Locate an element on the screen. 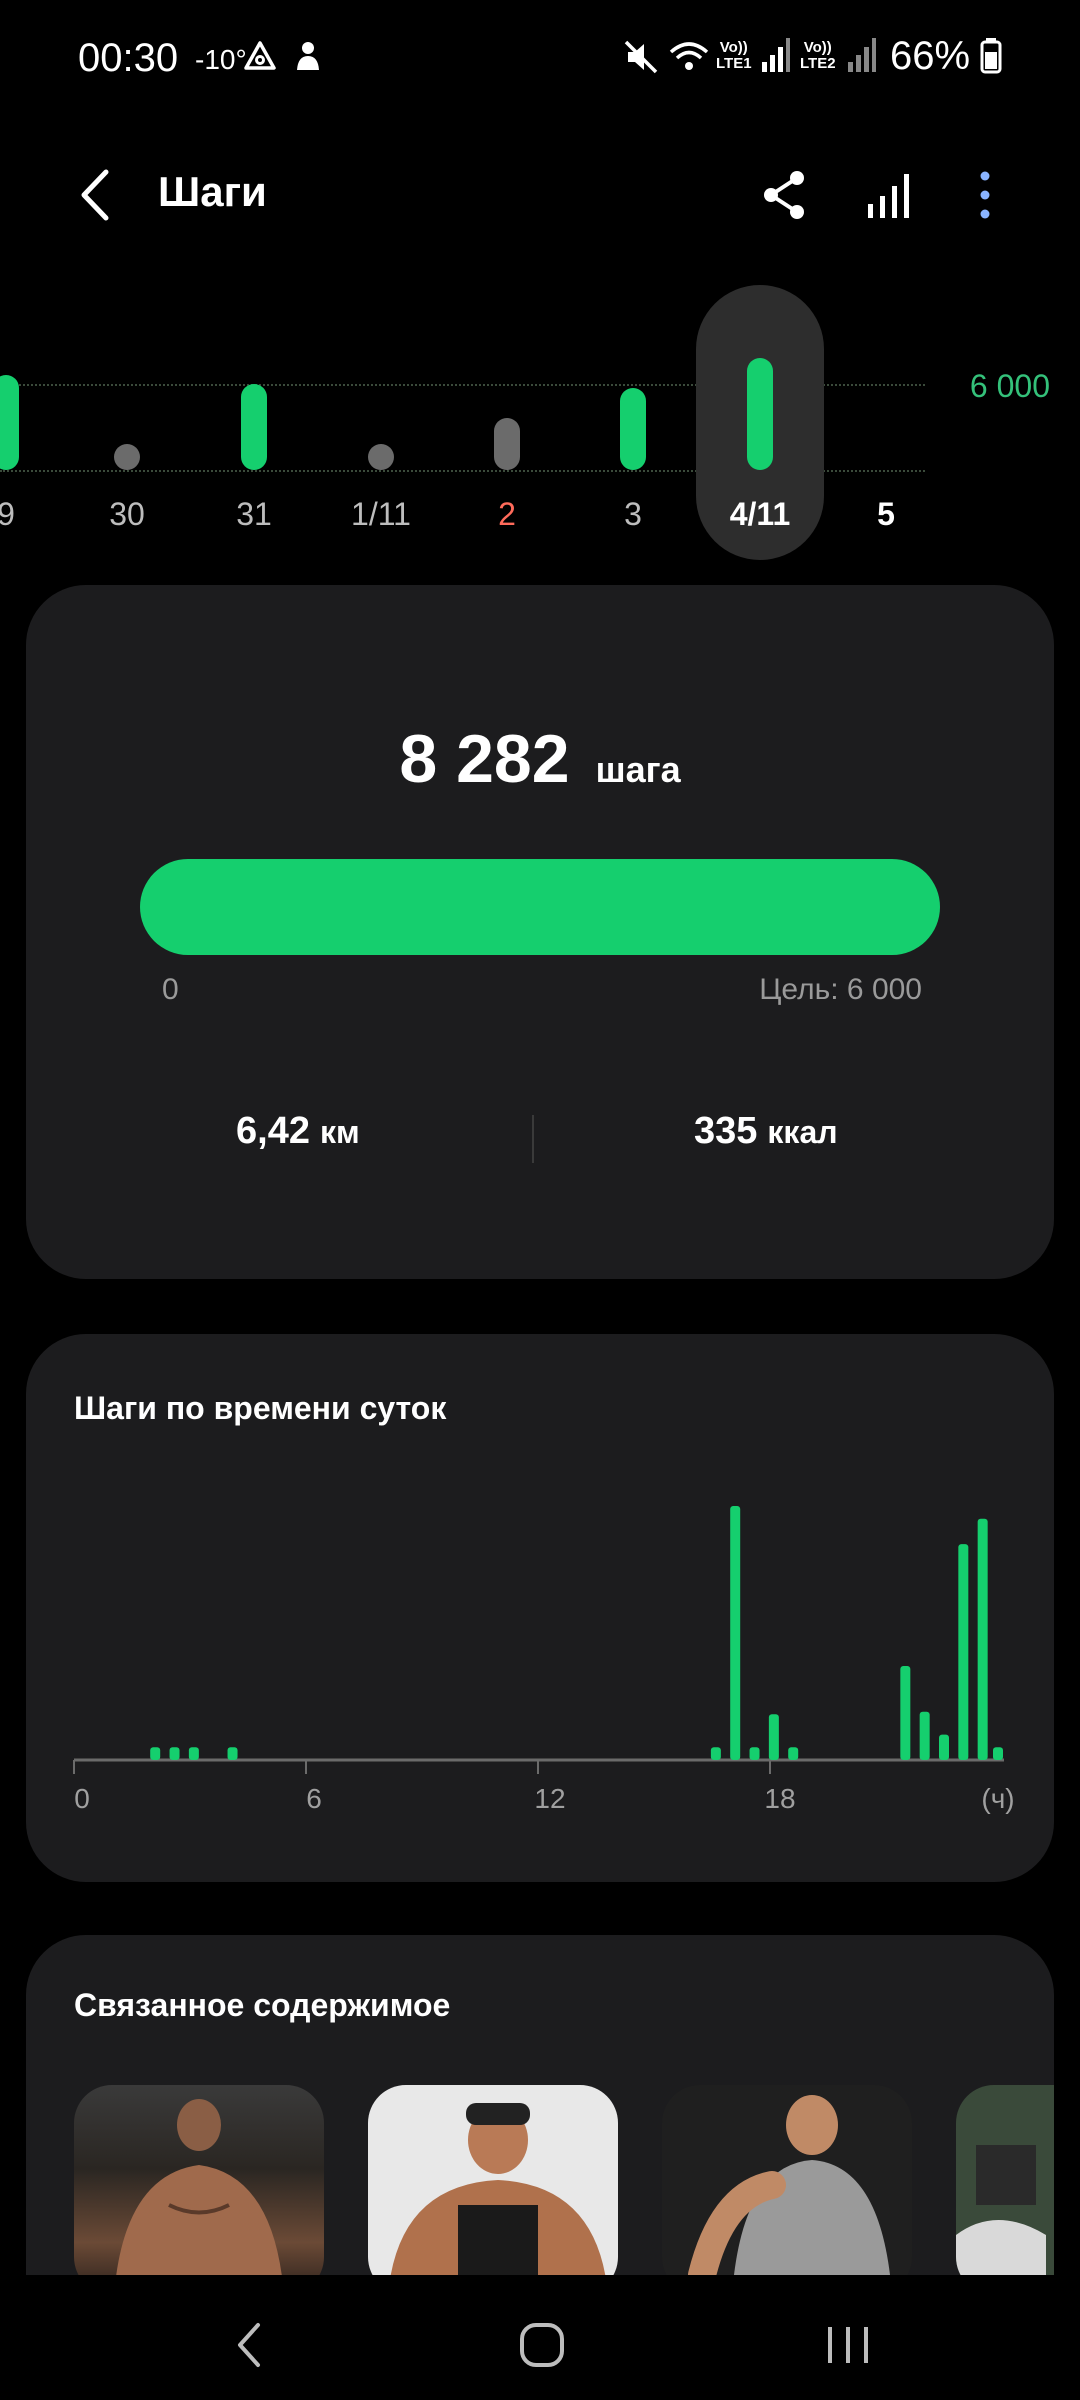 The width and height of the screenshot is (1080, 2400). day-label: 1/11 is located at coordinates (381, 514).